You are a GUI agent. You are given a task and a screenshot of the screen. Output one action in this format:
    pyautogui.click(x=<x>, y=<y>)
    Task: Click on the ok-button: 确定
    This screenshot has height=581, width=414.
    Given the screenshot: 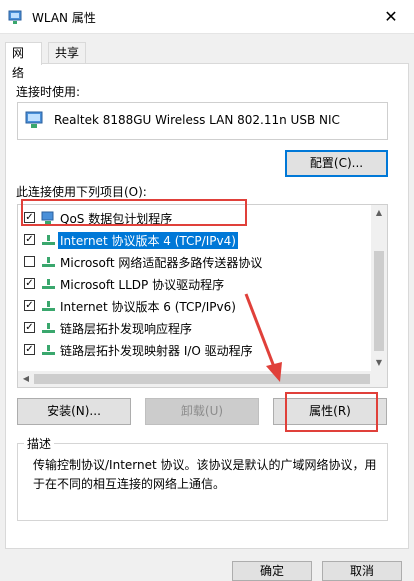 What is the action you would take?
    pyautogui.click(x=272, y=571)
    